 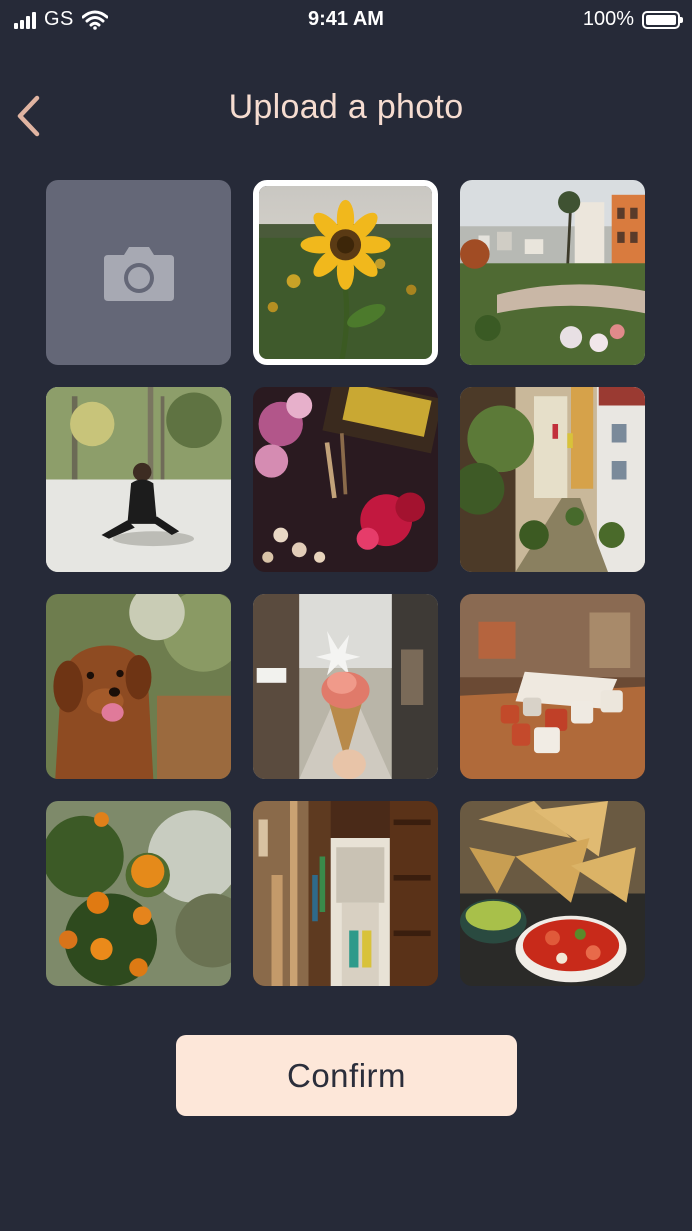 I want to click on status-bar-right: 100%, so click(x=632, y=19).